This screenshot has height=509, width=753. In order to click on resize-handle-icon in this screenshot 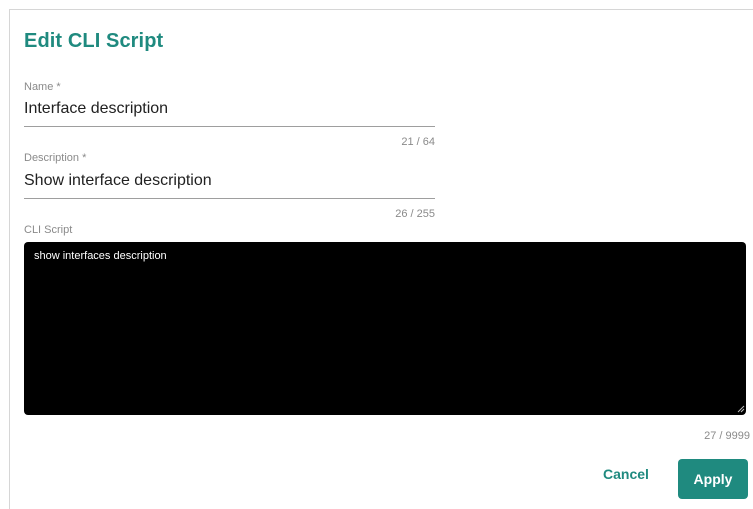, I will do `click(741, 409)`.